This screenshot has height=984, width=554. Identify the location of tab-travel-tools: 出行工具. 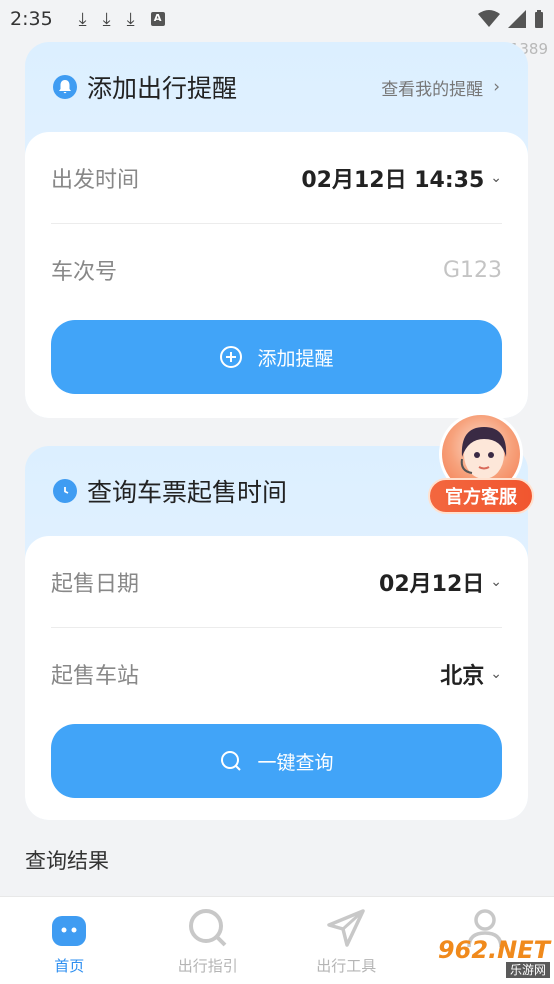
(346, 940).